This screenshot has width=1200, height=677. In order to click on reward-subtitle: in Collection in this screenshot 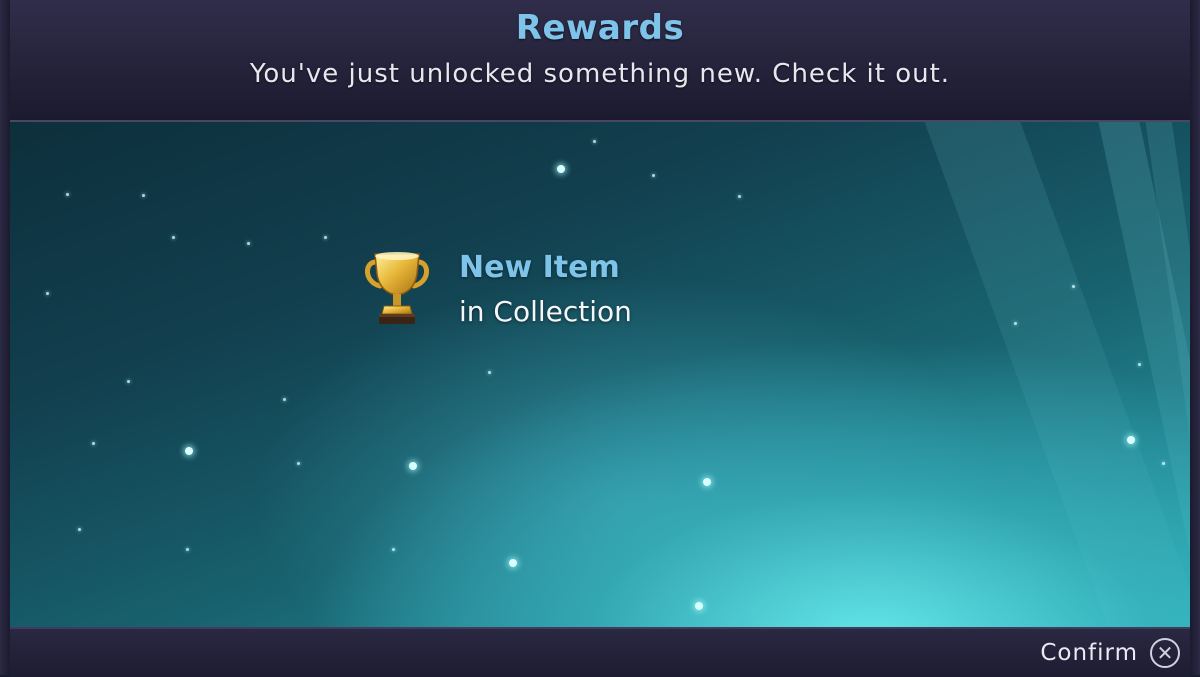, I will do `click(545, 311)`.